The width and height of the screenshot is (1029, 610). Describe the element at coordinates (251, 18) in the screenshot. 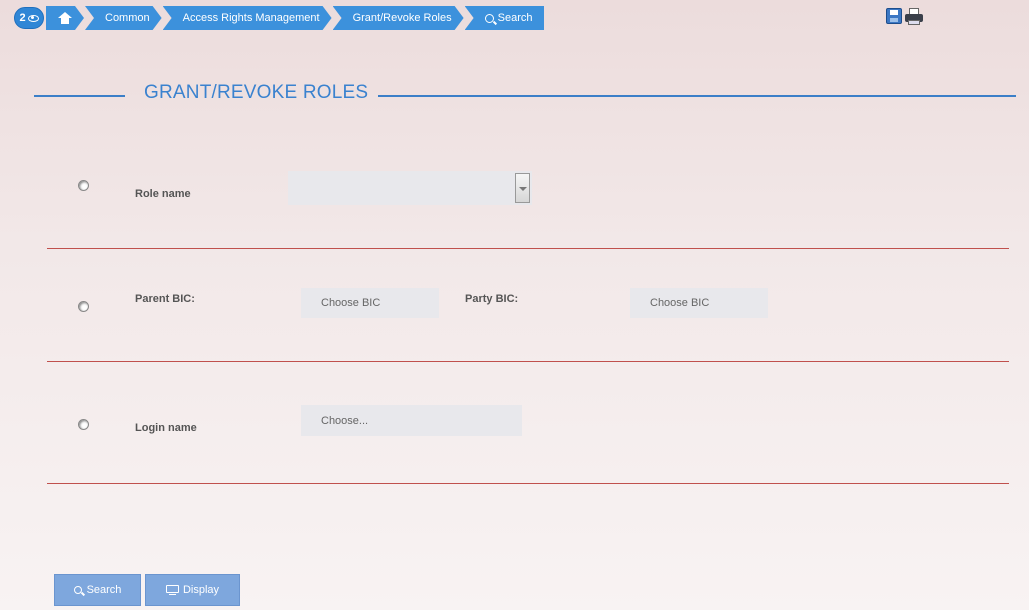

I see `breadcrumb-label: Access Rights Management` at that location.